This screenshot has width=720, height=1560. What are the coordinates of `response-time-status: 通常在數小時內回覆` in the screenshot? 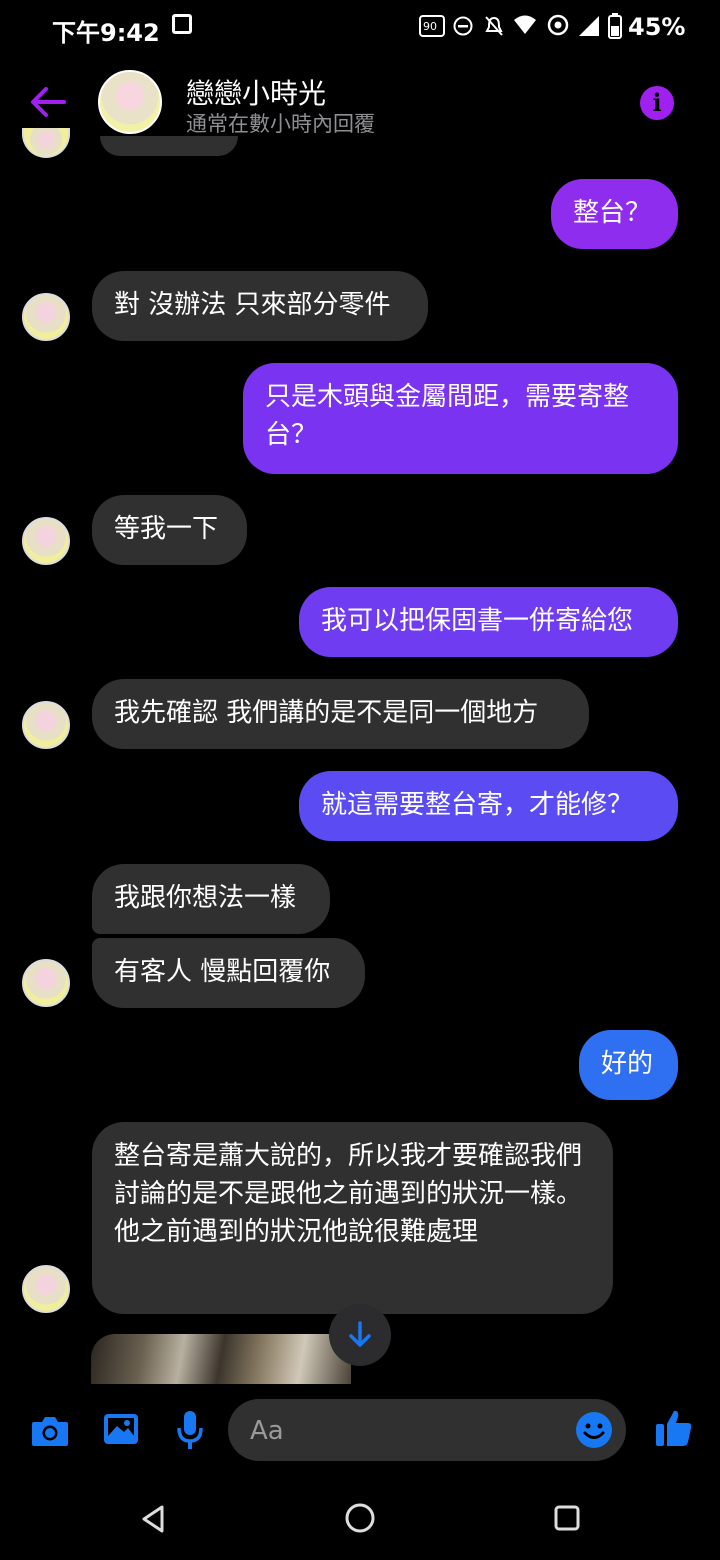 It's located at (280, 124).